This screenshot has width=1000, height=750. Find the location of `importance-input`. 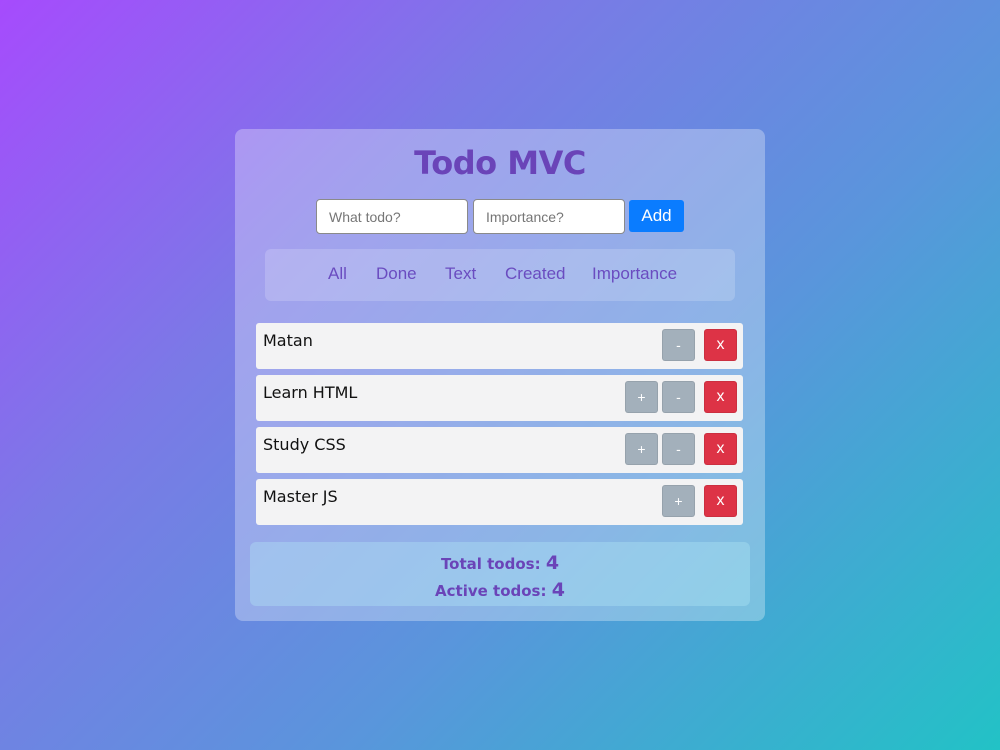

importance-input is located at coordinates (549, 216).